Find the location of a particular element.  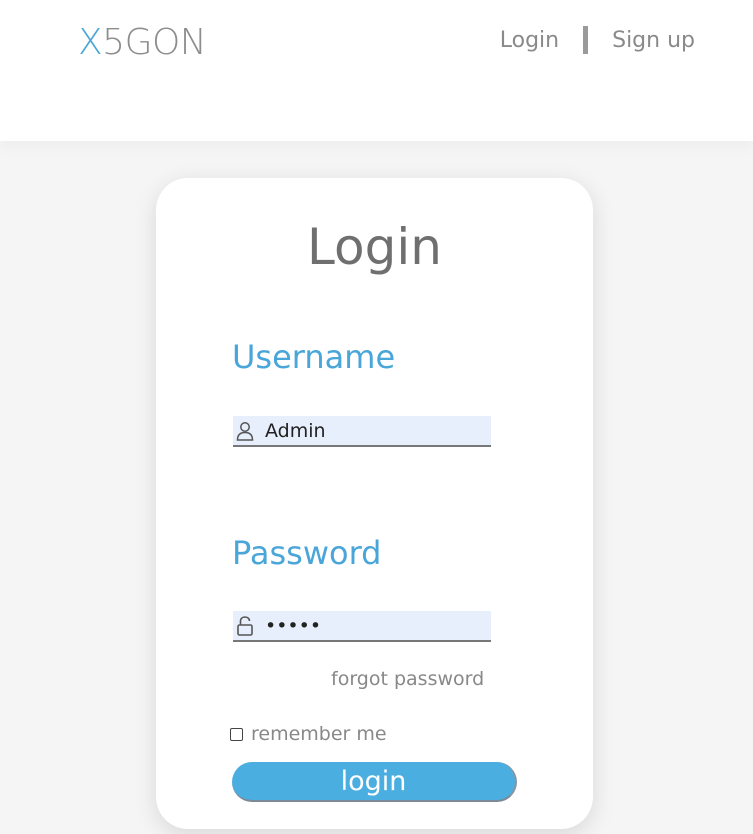

password-field is located at coordinates (362, 626).